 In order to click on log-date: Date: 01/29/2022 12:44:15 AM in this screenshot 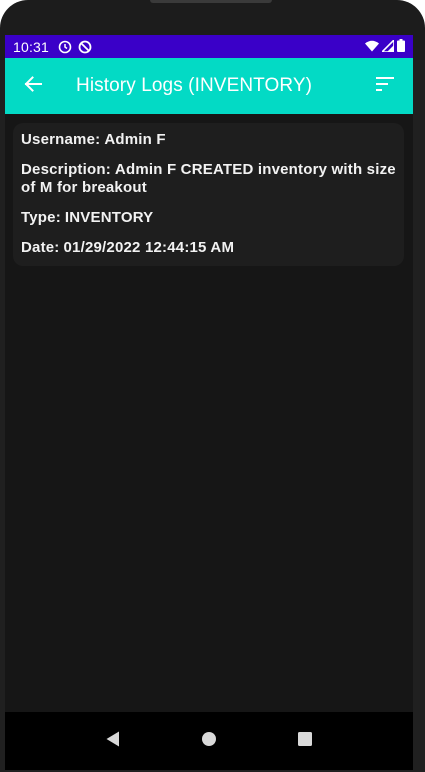, I will do `click(208, 248)`.